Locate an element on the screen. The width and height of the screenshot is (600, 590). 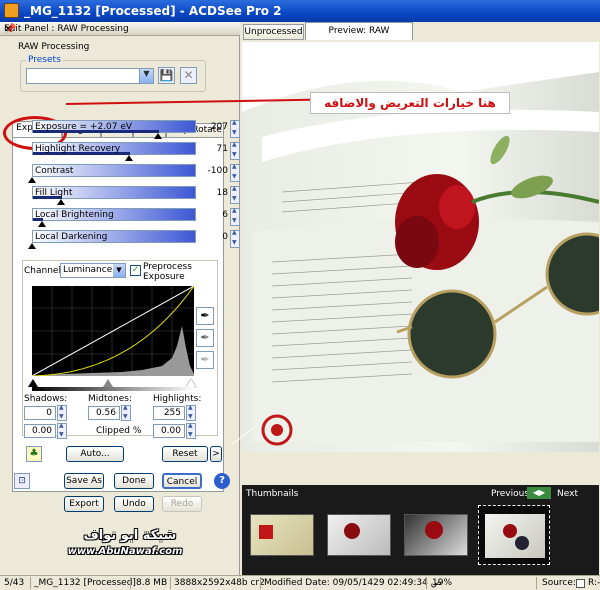
previous-link: Previous is located at coordinates (510, 494).